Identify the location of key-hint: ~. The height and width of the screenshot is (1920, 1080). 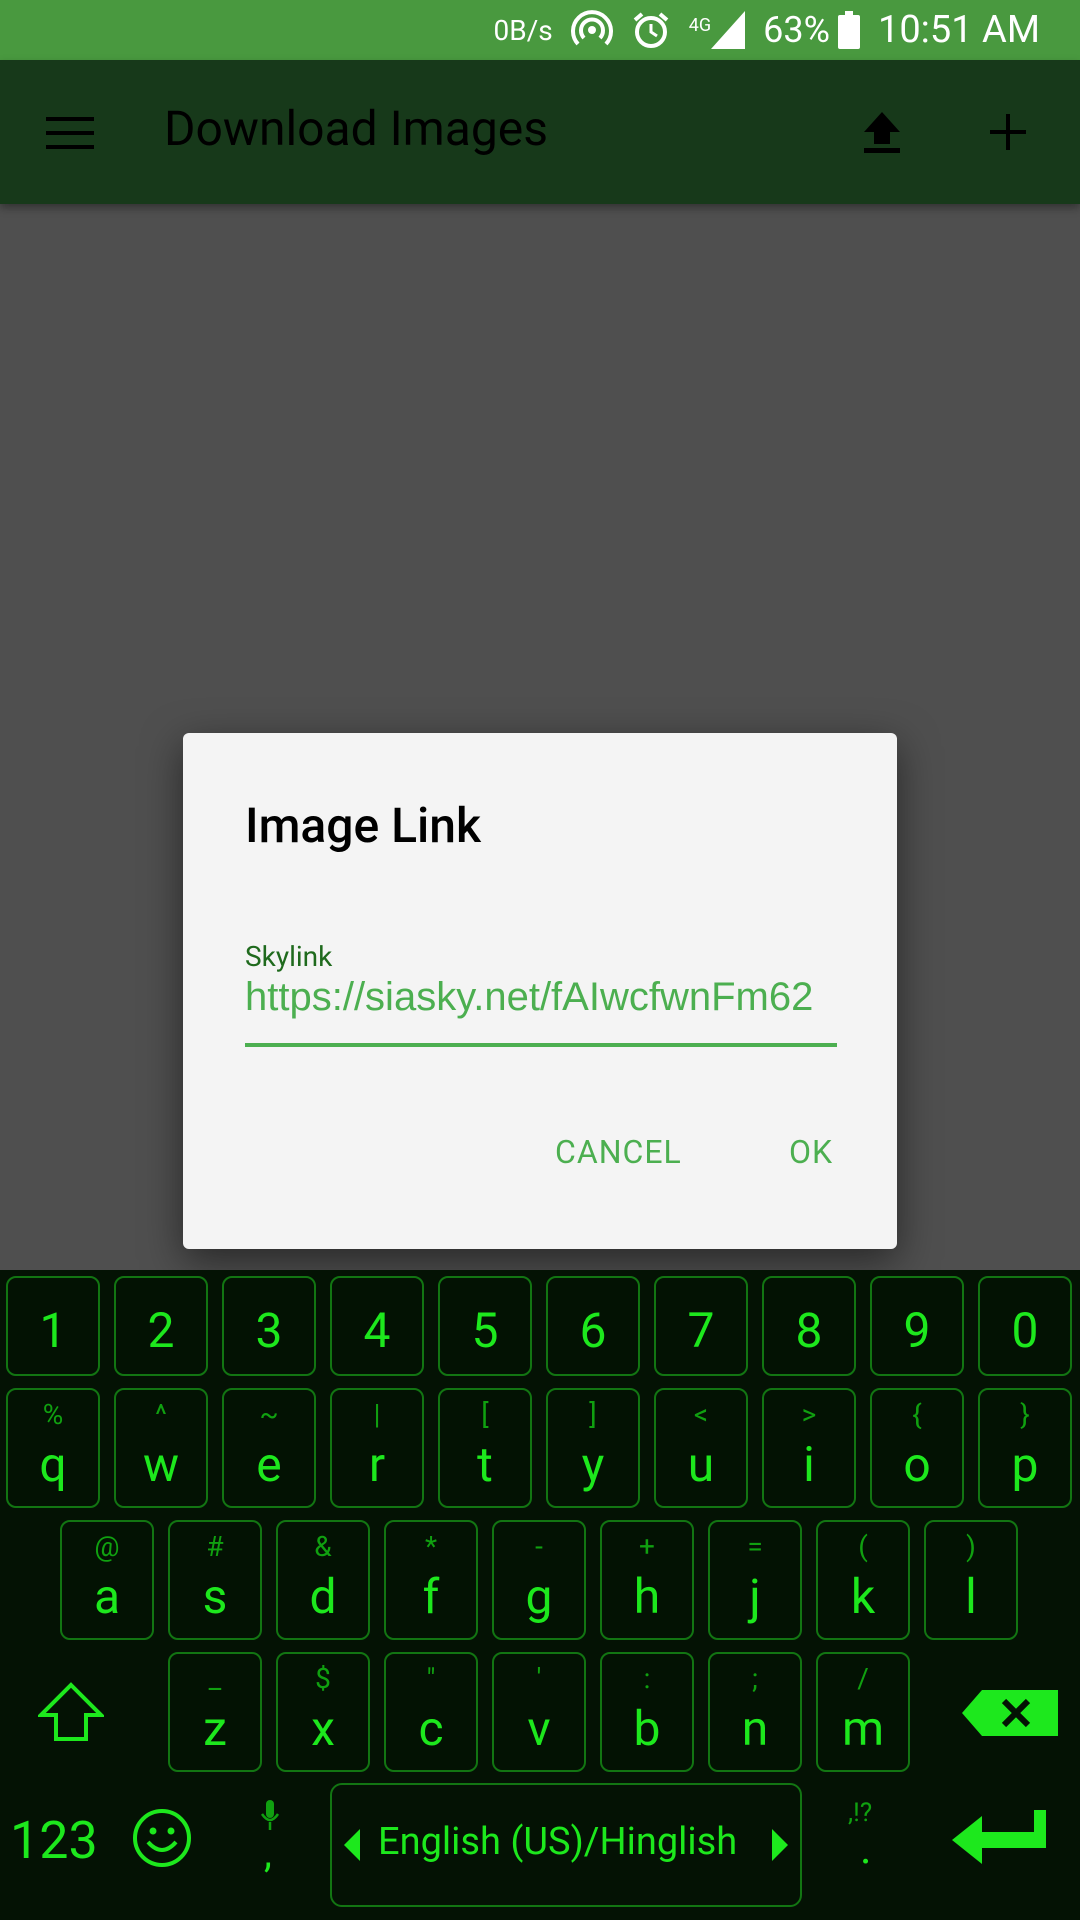
(269, 1414).